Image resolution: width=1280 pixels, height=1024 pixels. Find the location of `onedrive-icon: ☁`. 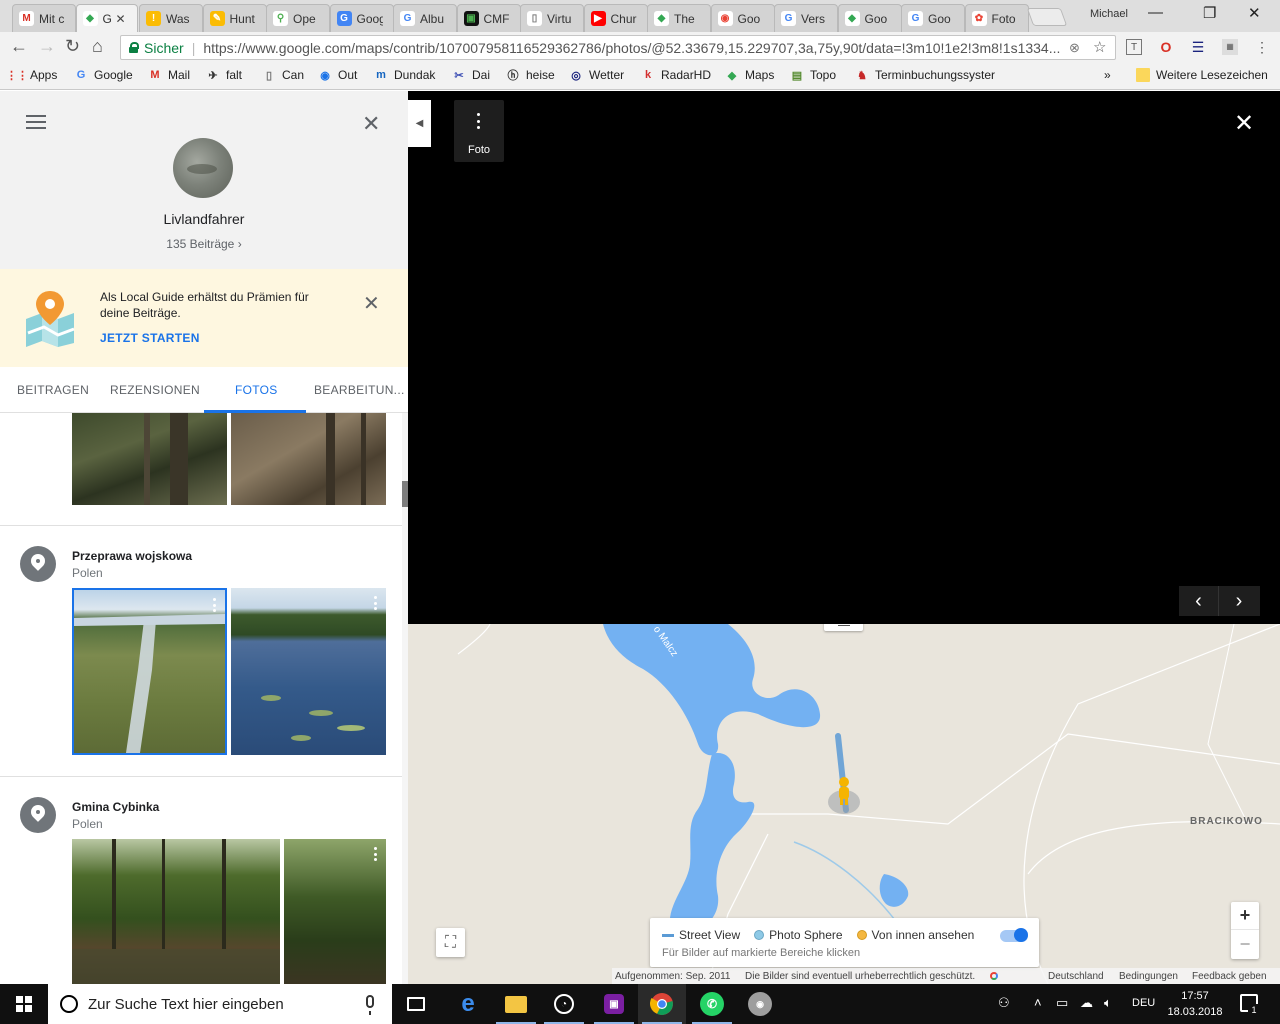

onedrive-icon: ☁ is located at coordinates (1086, 1003).